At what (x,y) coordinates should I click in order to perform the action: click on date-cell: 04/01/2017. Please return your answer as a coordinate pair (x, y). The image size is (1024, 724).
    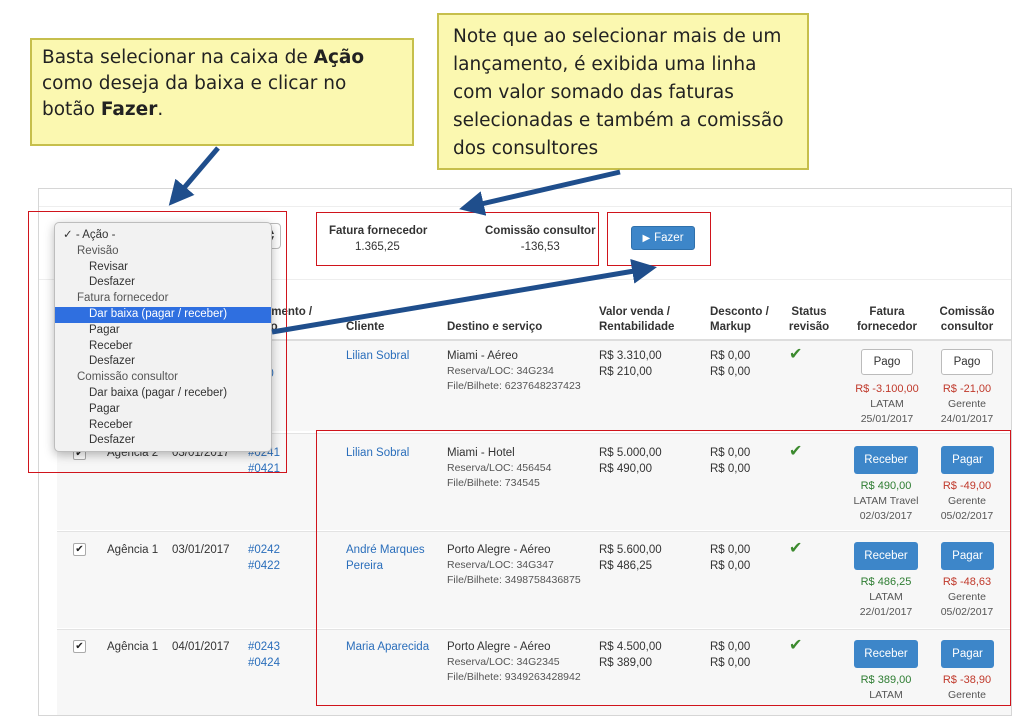
    Looking at the image, I should click on (201, 647).